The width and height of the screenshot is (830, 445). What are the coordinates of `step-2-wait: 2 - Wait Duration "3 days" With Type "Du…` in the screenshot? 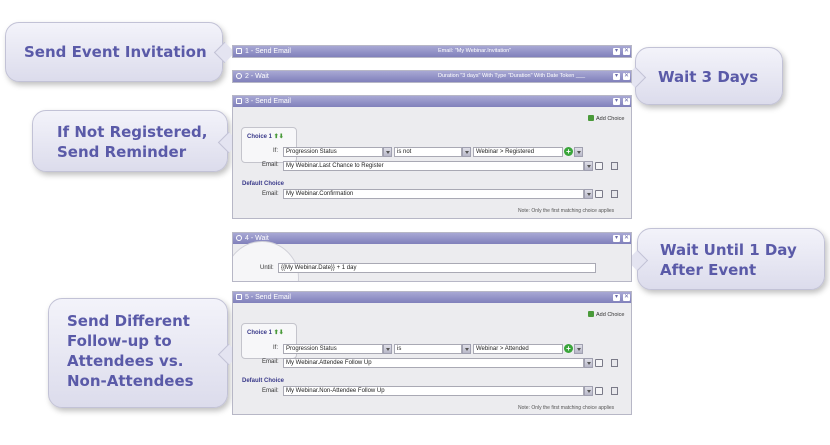 It's located at (432, 76).